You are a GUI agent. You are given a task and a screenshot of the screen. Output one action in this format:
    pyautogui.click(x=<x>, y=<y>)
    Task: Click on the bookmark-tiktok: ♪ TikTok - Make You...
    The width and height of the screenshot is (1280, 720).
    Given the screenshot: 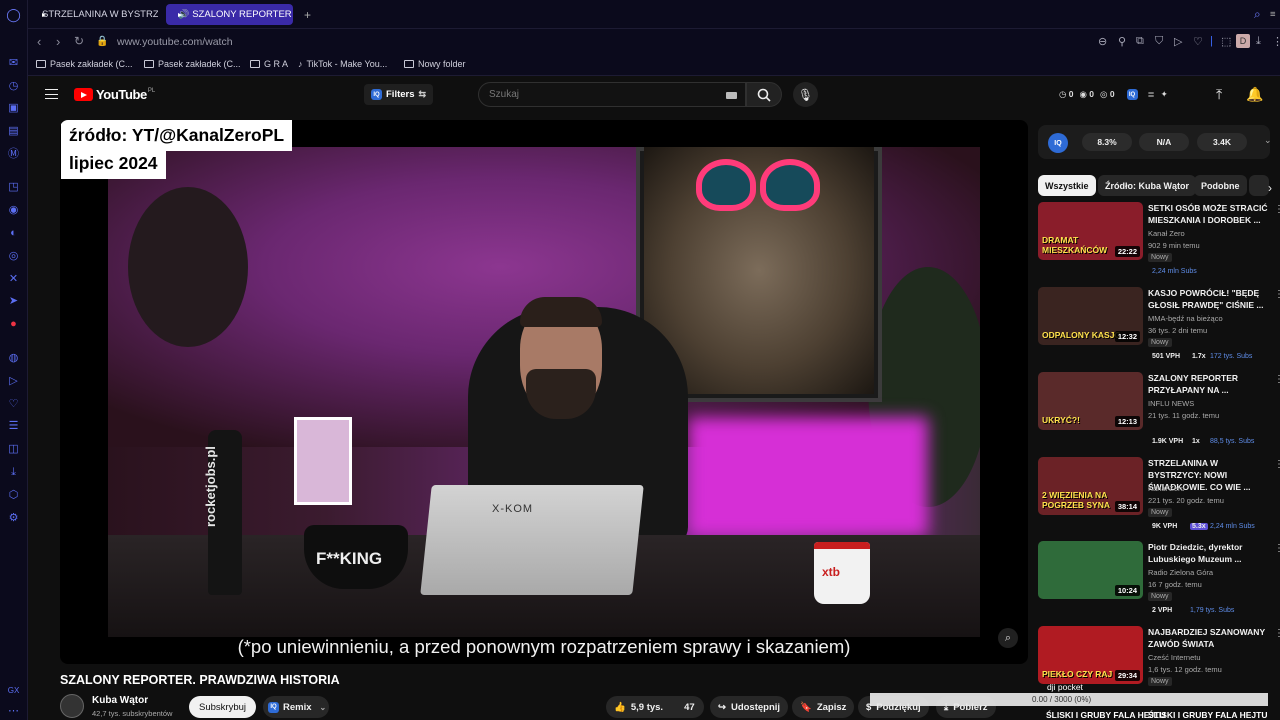 What is the action you would take?
    pyautogui.click(x=342, y=64)
    